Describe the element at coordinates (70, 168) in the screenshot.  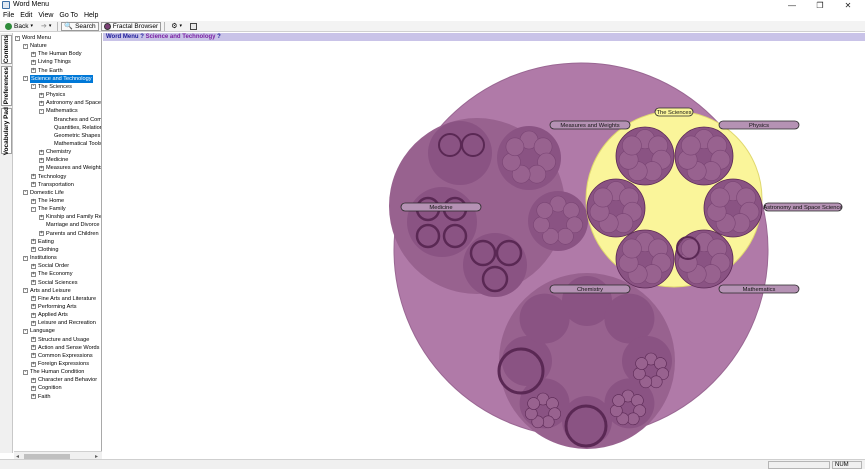
I see `tree-node: + Measures and Weights` at that location.